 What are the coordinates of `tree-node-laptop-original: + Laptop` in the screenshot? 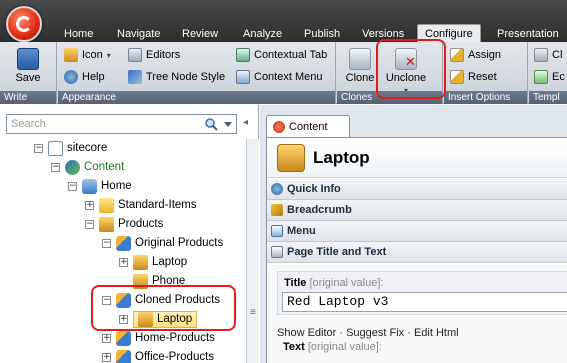 It's located at (153, 262).